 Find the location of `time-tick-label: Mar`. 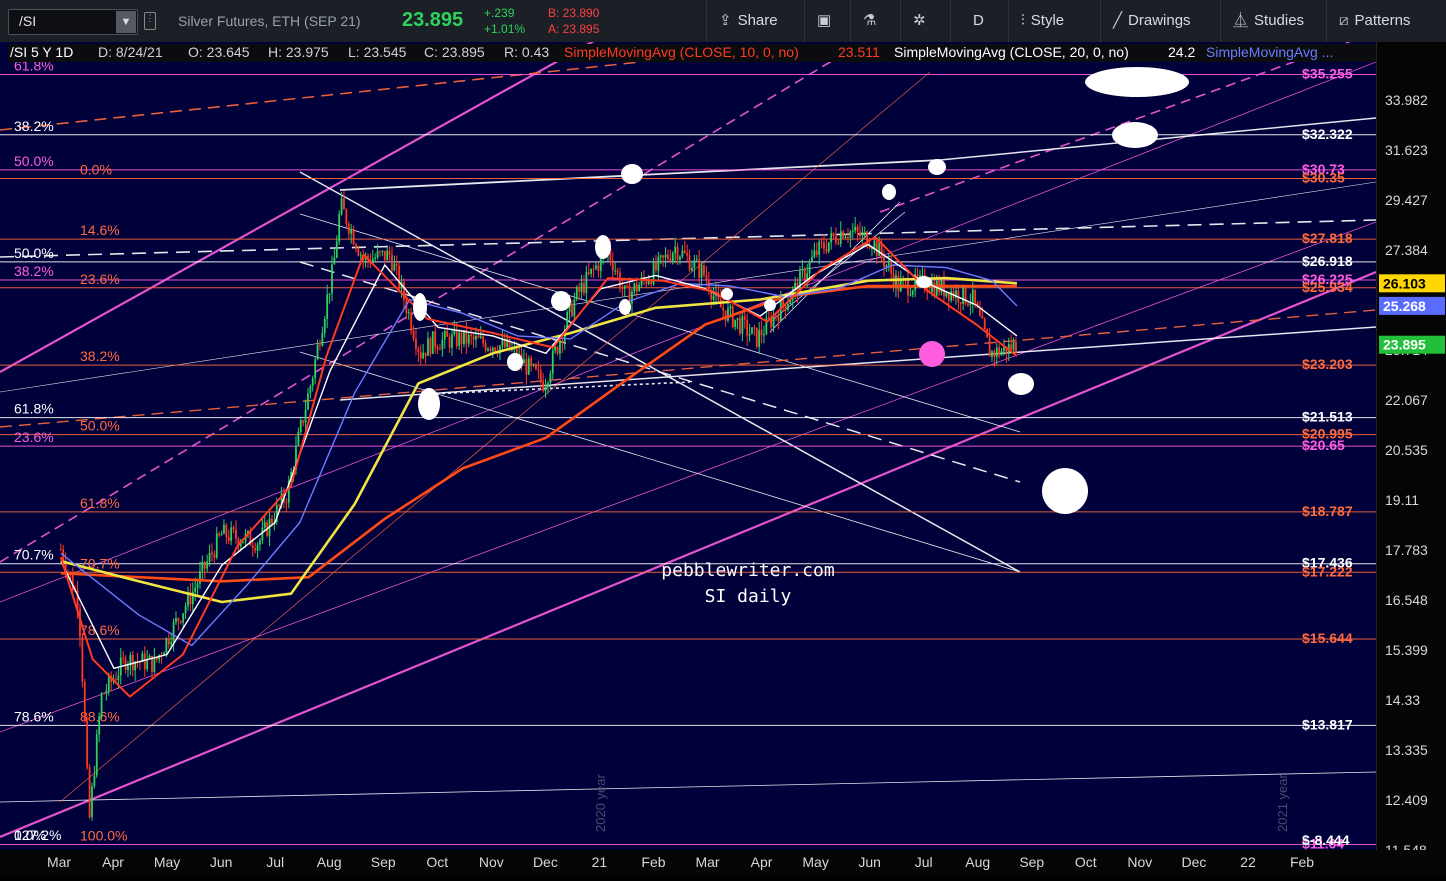

time-tick-label: Mar is located at coordinates (707, 862).